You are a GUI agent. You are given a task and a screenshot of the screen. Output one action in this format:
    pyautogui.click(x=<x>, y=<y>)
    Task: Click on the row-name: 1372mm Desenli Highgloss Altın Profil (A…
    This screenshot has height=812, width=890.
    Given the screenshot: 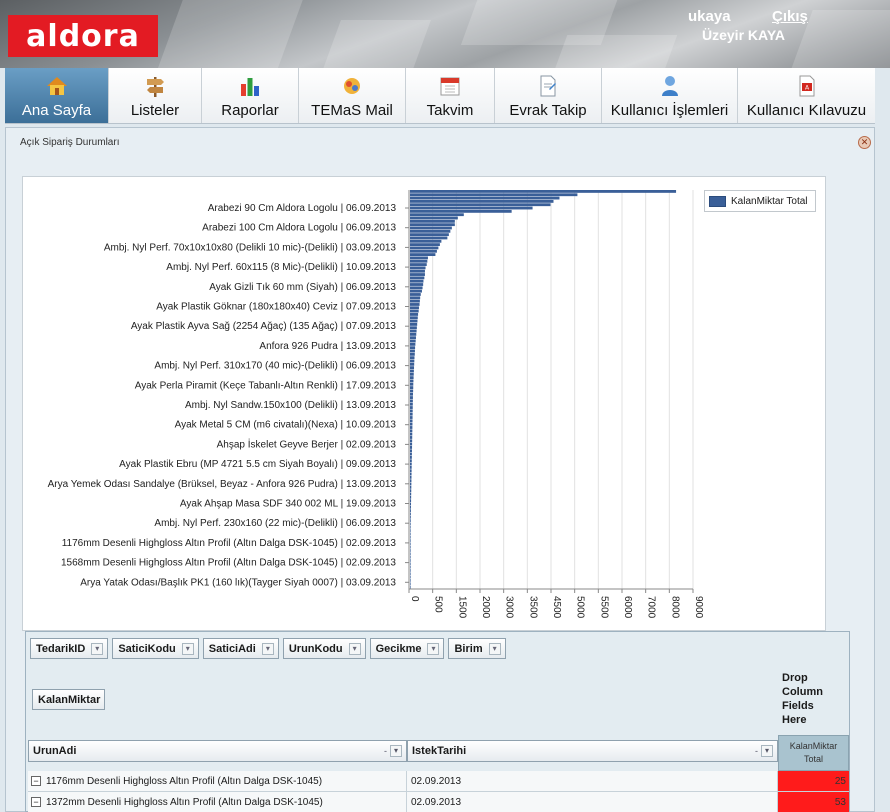 What is the action you would take?
    pyautogui.click(x=184, y=802)
    